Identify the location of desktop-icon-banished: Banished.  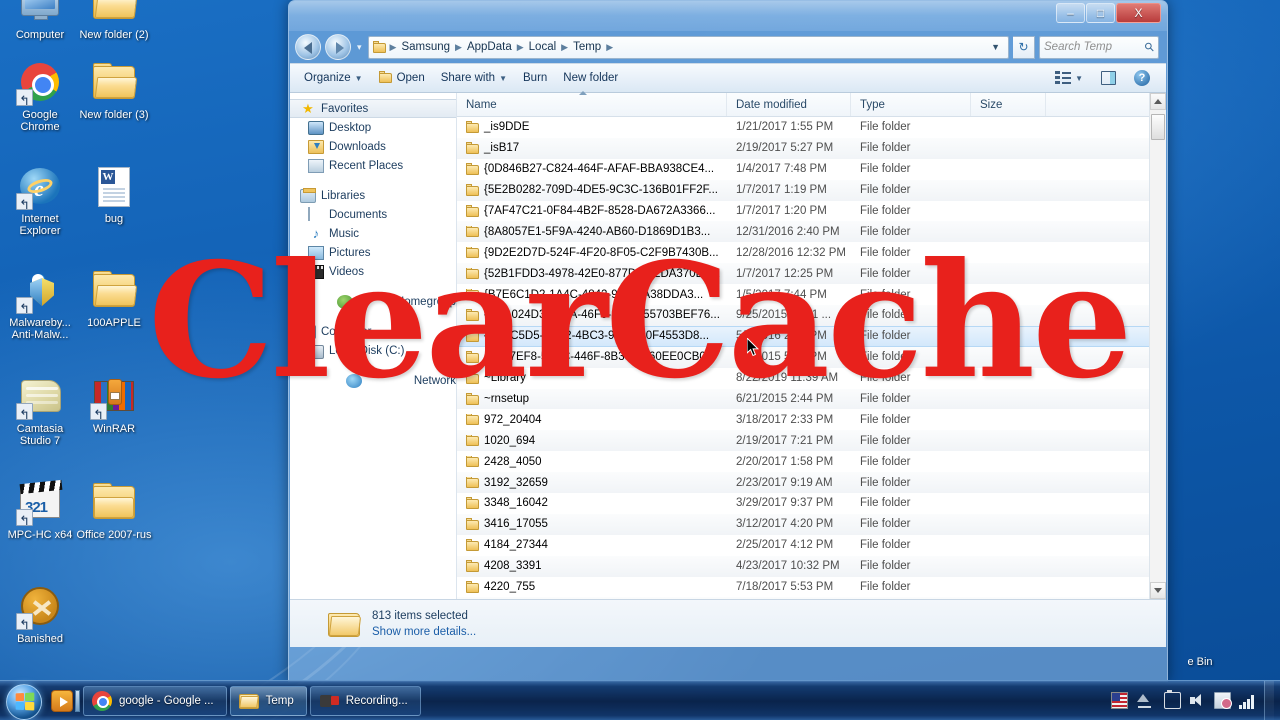
(40, 613).